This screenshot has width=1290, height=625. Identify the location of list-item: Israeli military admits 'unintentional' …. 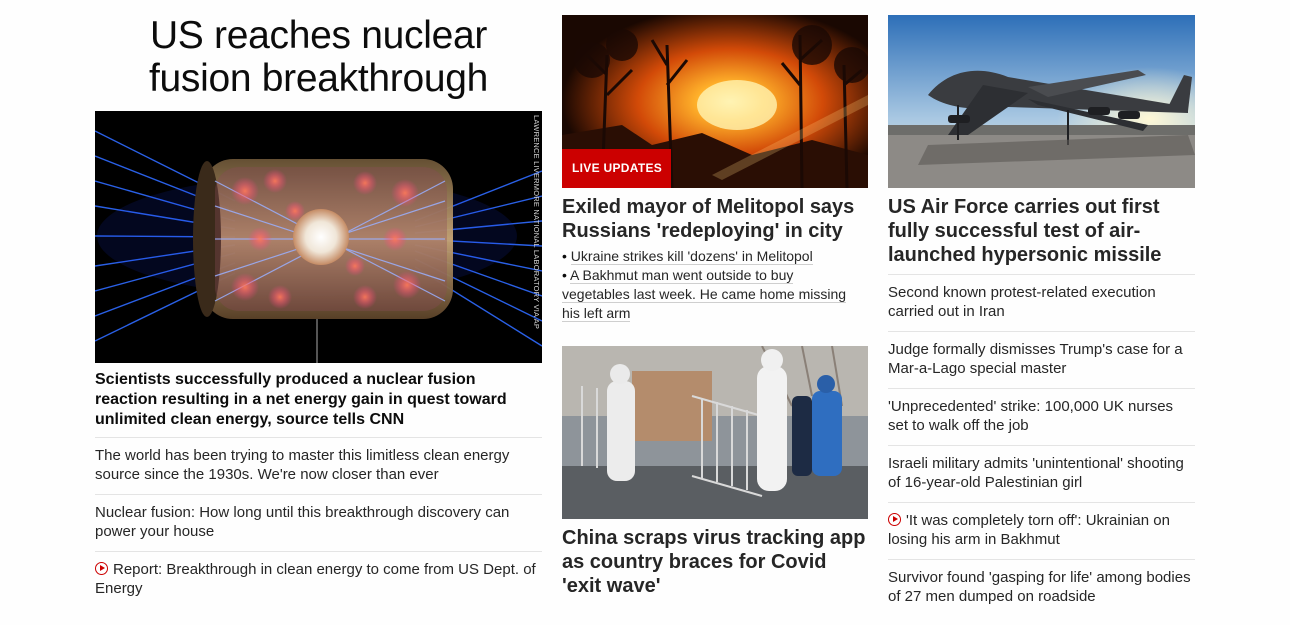
(1041, 473).